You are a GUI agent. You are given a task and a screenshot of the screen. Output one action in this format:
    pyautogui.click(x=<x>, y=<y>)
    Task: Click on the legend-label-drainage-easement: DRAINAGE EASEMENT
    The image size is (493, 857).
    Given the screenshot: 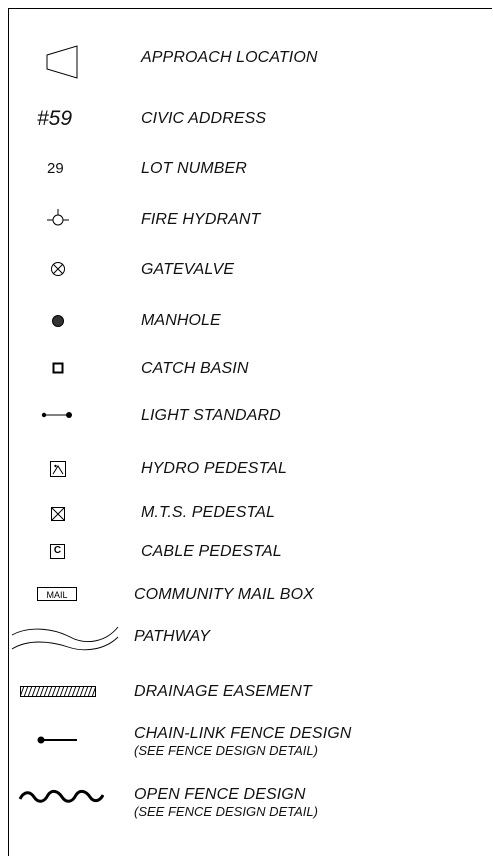 What is the action you would take?
    pyautogui.click(x=223, y=691)
    